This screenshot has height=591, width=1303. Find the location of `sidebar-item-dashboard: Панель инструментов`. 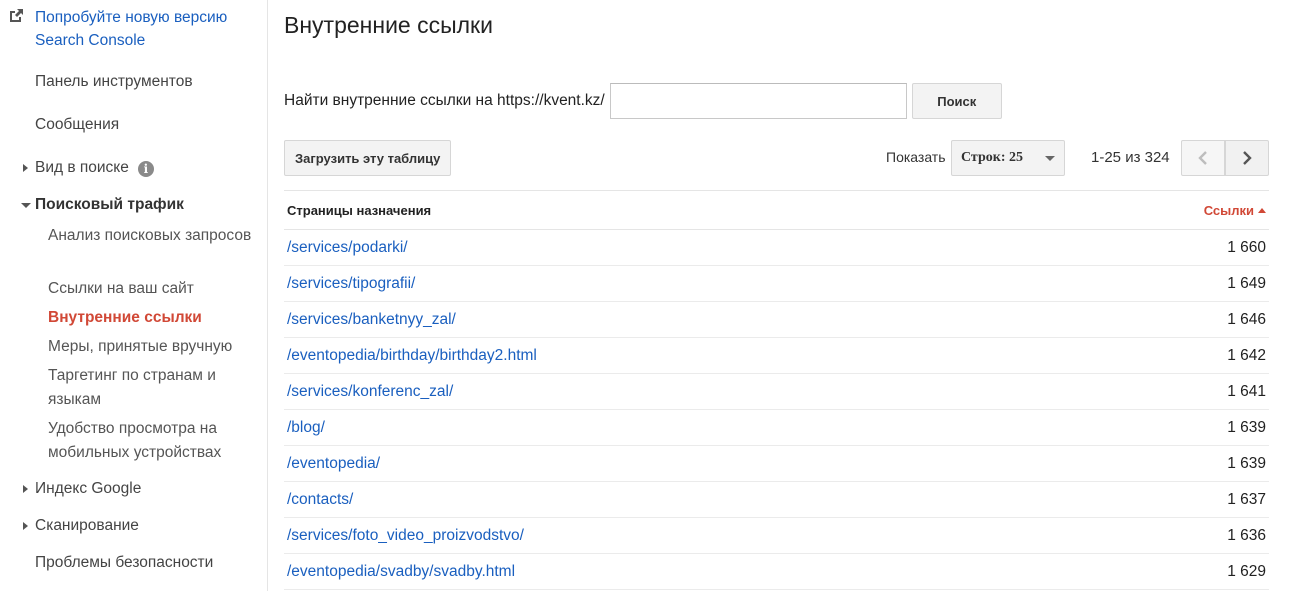

sidebar-item-dashboard: Панель инструментов is located at coordinates (114, 82).